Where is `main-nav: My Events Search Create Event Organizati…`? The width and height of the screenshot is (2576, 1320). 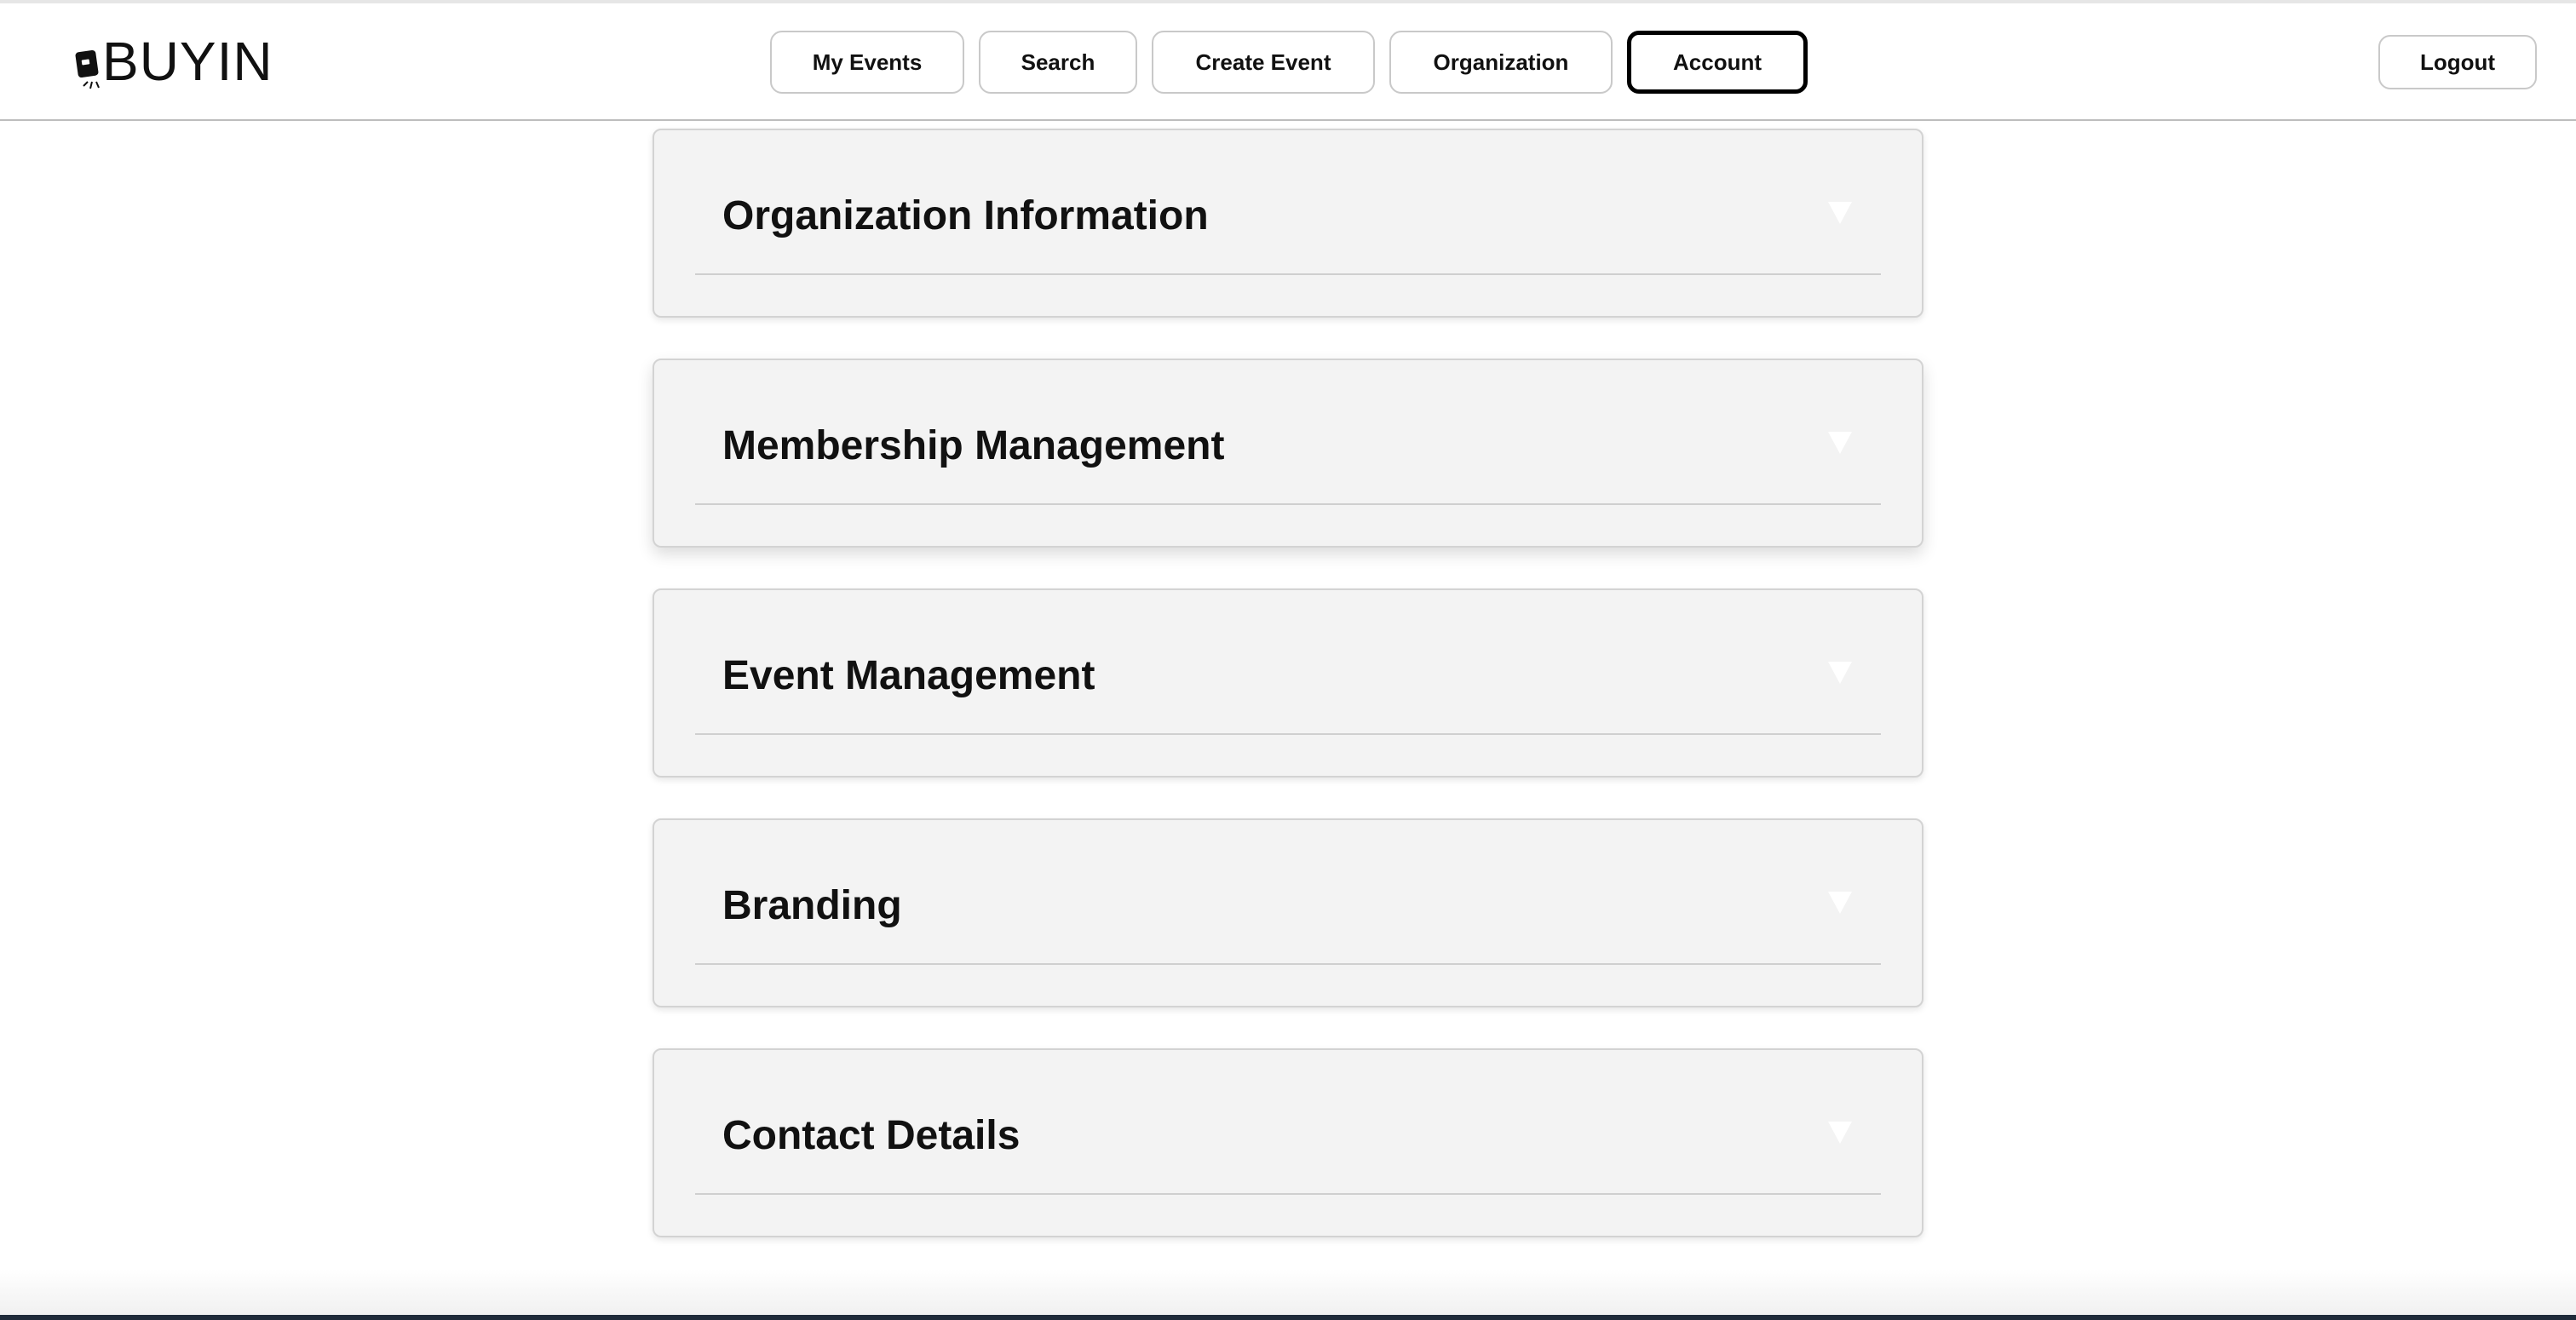
main-nav: My Events Search Create Event Organizati… is located at coordinates (1289, 62).